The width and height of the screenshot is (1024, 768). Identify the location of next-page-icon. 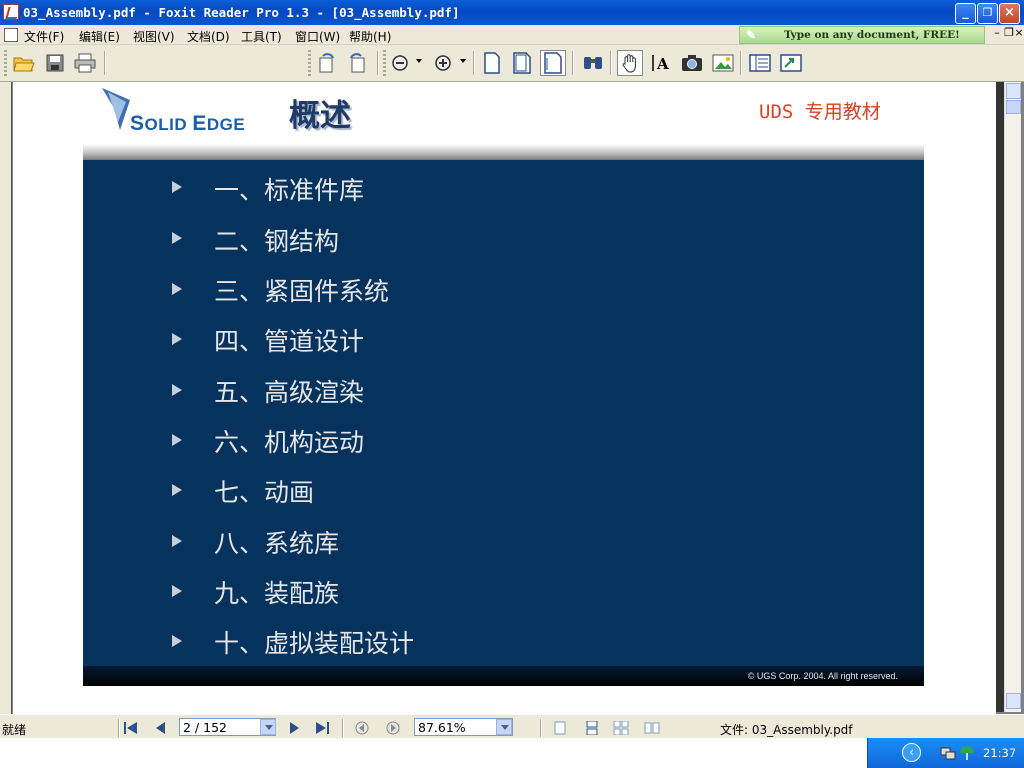
(294, 728).